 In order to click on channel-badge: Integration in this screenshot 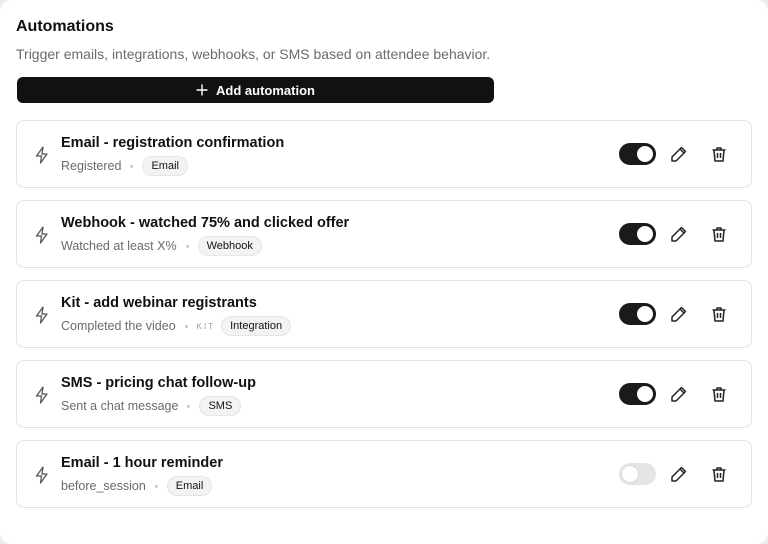, I will do `click(256, 326)`.